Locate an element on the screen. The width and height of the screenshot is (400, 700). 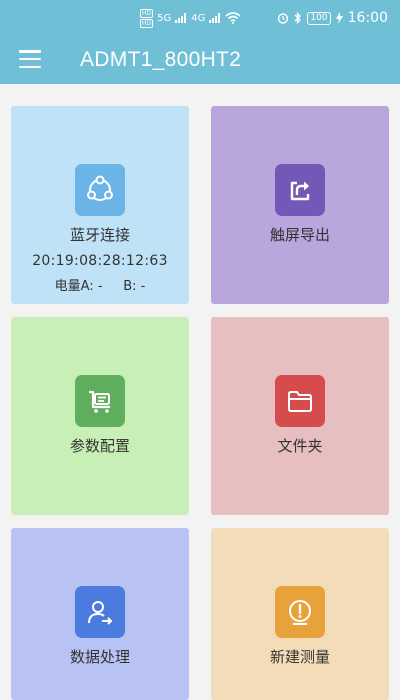
user-arrow-icon is located at coordinates (100, 612).